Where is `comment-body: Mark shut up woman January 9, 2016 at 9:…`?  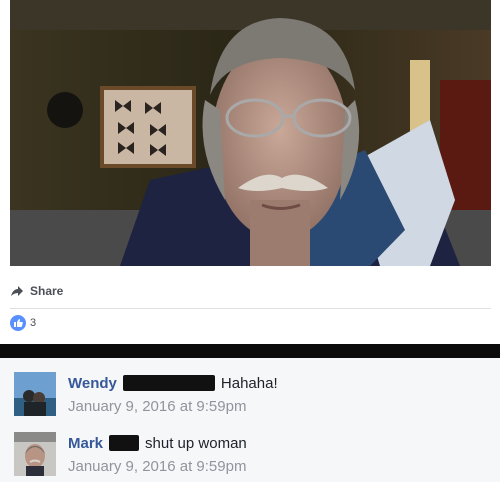 comment-body: Mark shut up woman January 9, 2016 at 9:… is located at coordinates (278, 454).